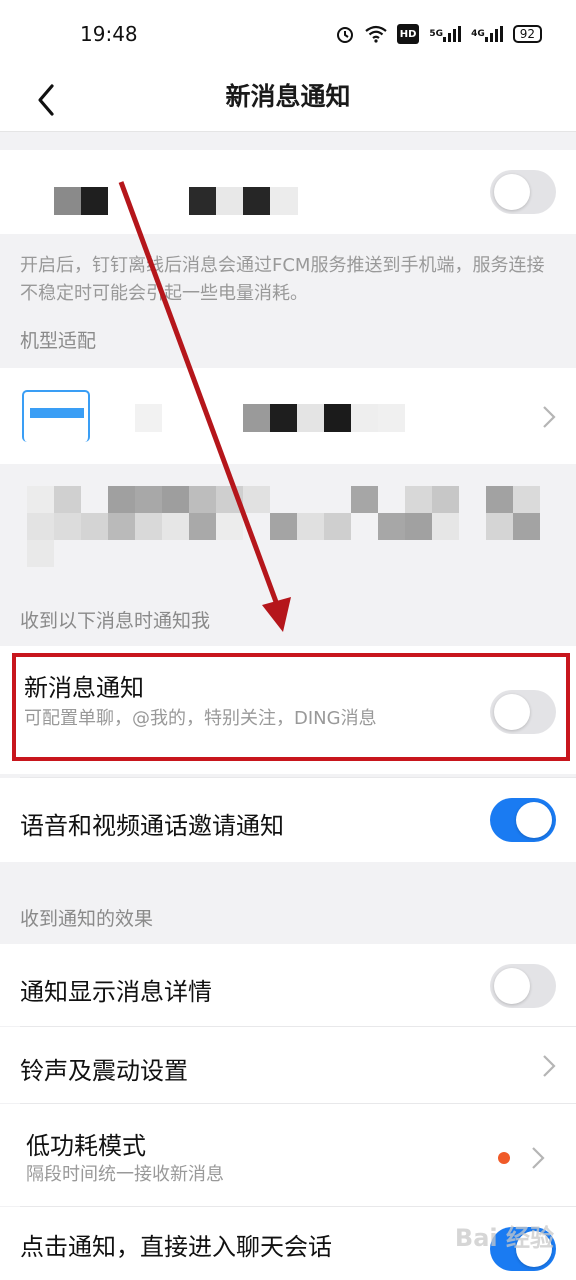  Describe the element at coordinates (204, 406) in the screenshot. I see `annotation-arrow` at that location.